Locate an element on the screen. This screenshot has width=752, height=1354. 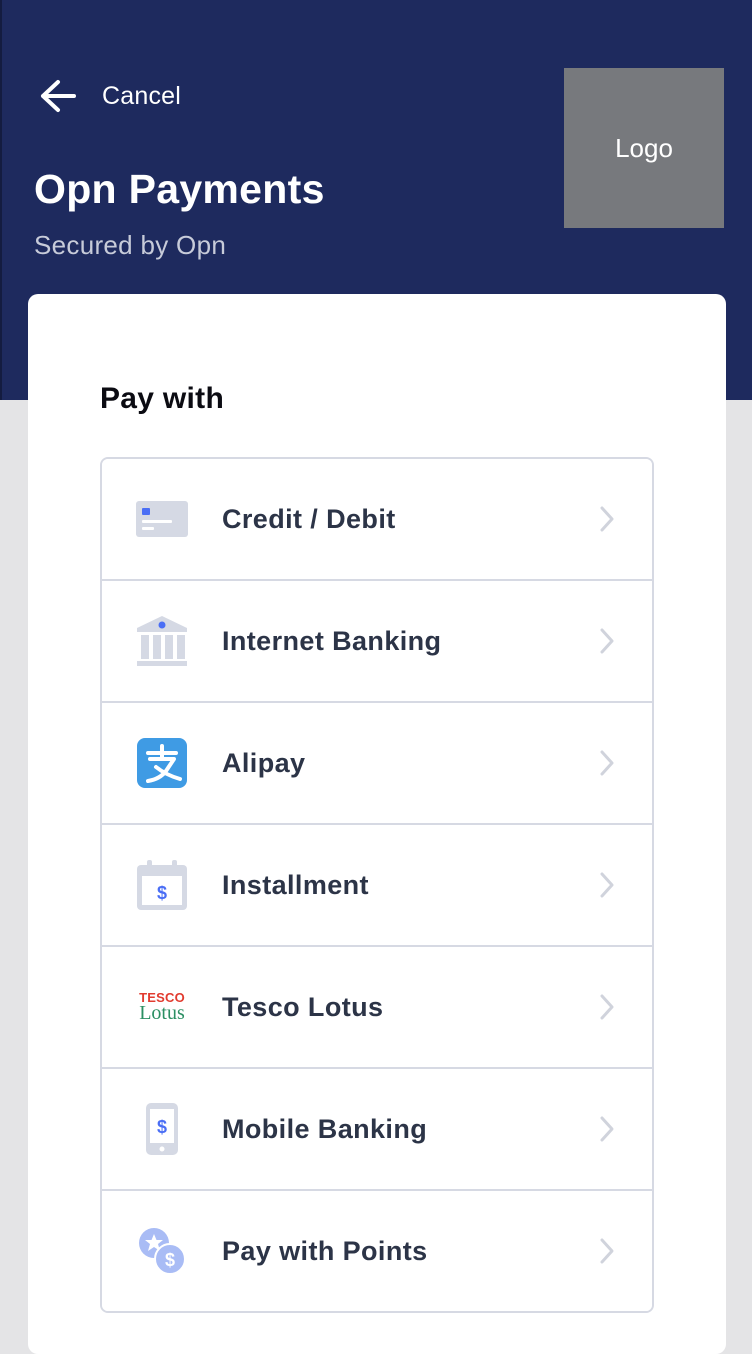
logo-placeholder-text: Logo is located at coordinates (644, 147).